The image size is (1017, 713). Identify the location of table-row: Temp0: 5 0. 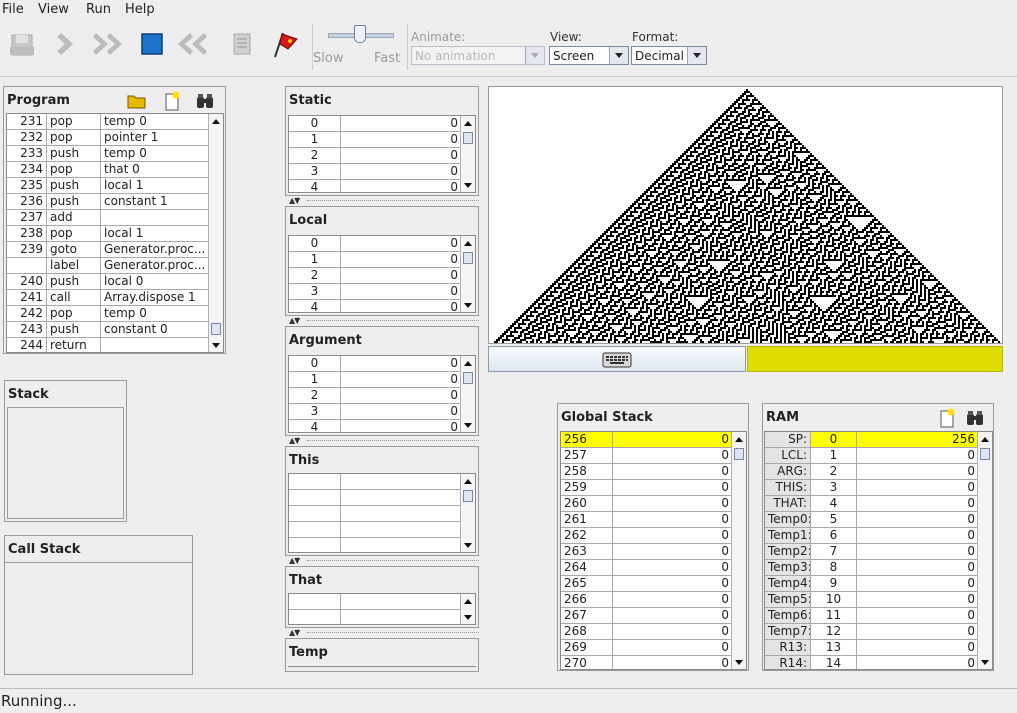
(878, 520).